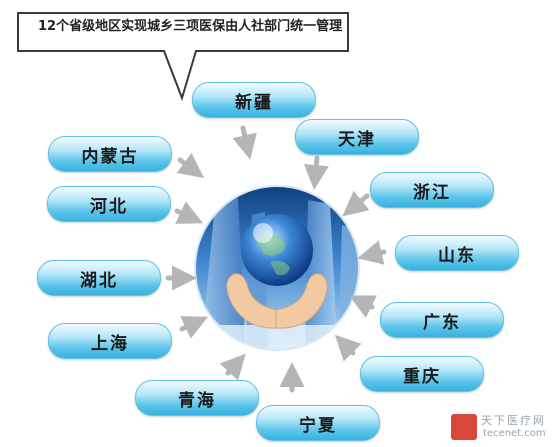 This screenshot has height=447, width=555. I want to click on arrow-tianjin, so click(316, 172).